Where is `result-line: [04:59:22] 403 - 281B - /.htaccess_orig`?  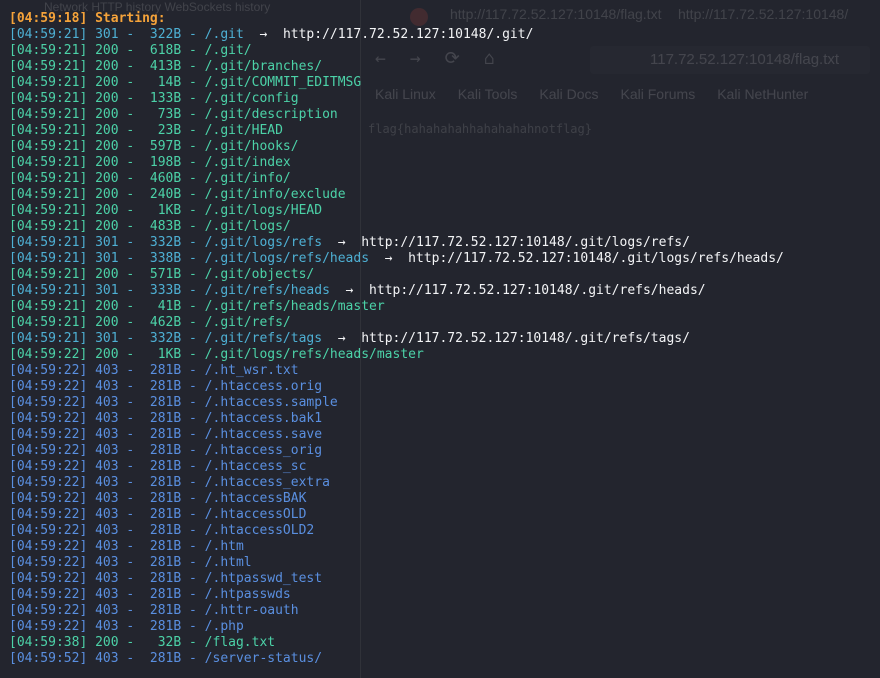 result-line: [04:59:22] 403 - 281B - /.htaccess_orig is located at coordinates (396, 451).